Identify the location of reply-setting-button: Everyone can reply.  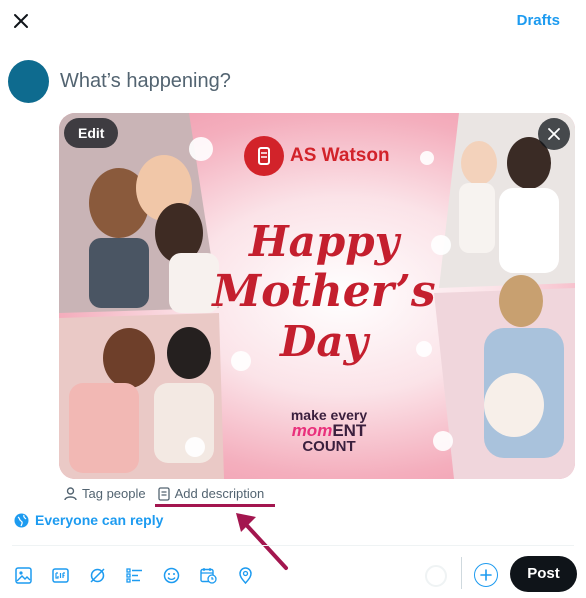
(88, 520).